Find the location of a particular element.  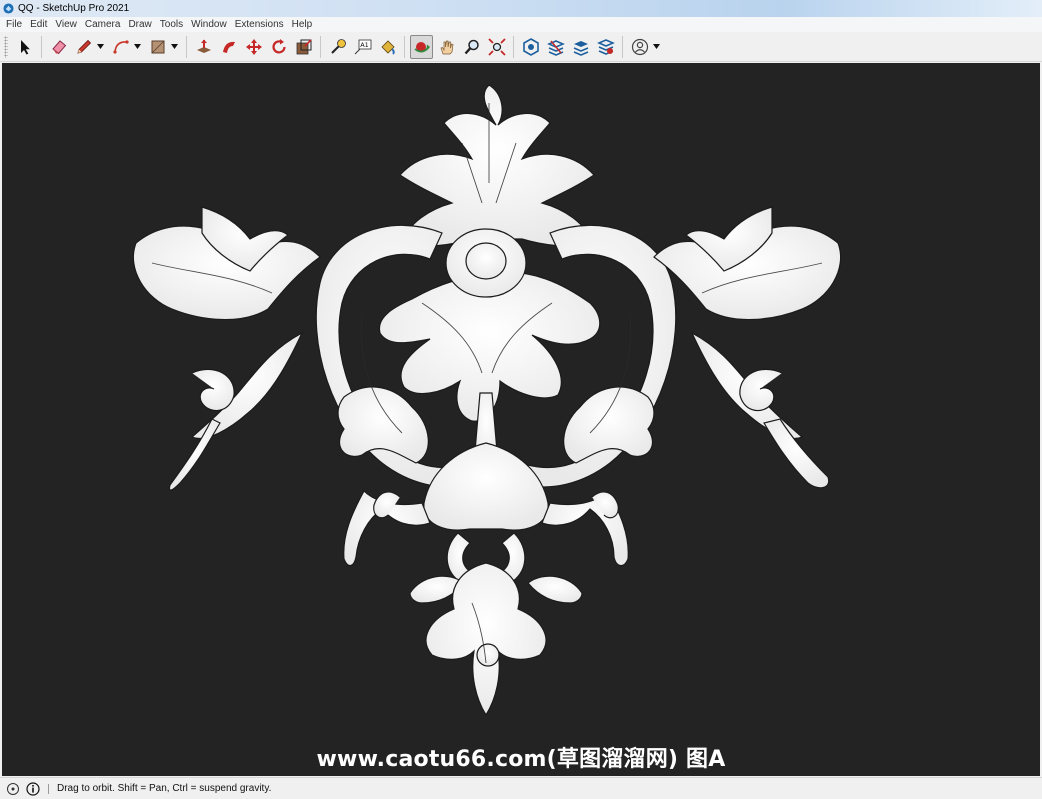

scale-icon is located at coordinates (304, 46).